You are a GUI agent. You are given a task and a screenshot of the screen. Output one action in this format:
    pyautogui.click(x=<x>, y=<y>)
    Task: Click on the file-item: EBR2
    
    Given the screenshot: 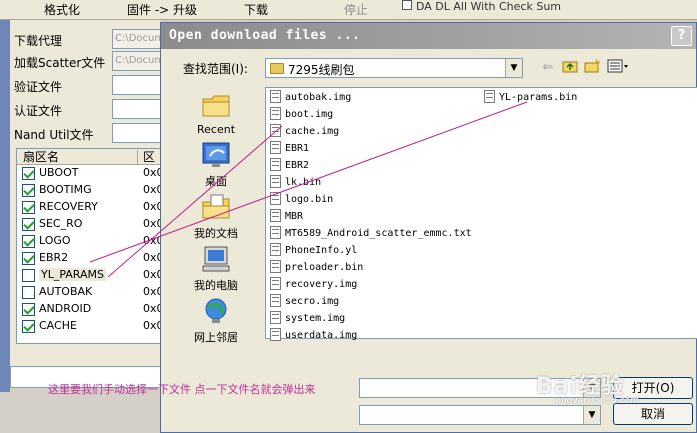 What is the action you would take?
    pyautogui.click(x=289, y=165)
    